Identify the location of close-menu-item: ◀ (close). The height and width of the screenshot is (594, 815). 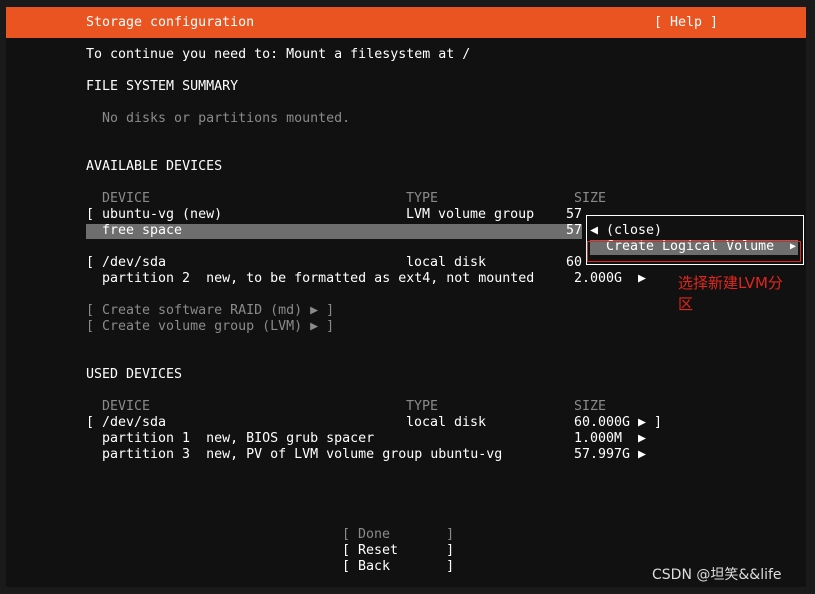
(626, 231).